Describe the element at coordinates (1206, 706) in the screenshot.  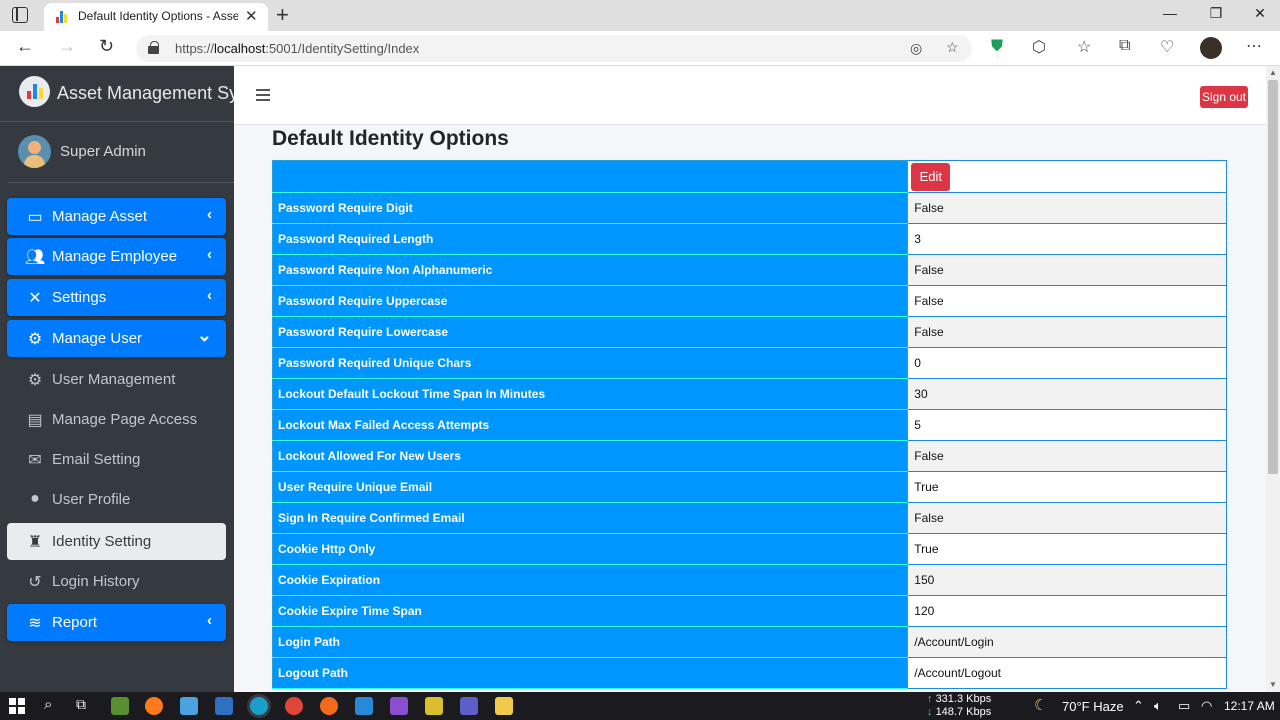
I see `wifi-icon: ◠` at that location.